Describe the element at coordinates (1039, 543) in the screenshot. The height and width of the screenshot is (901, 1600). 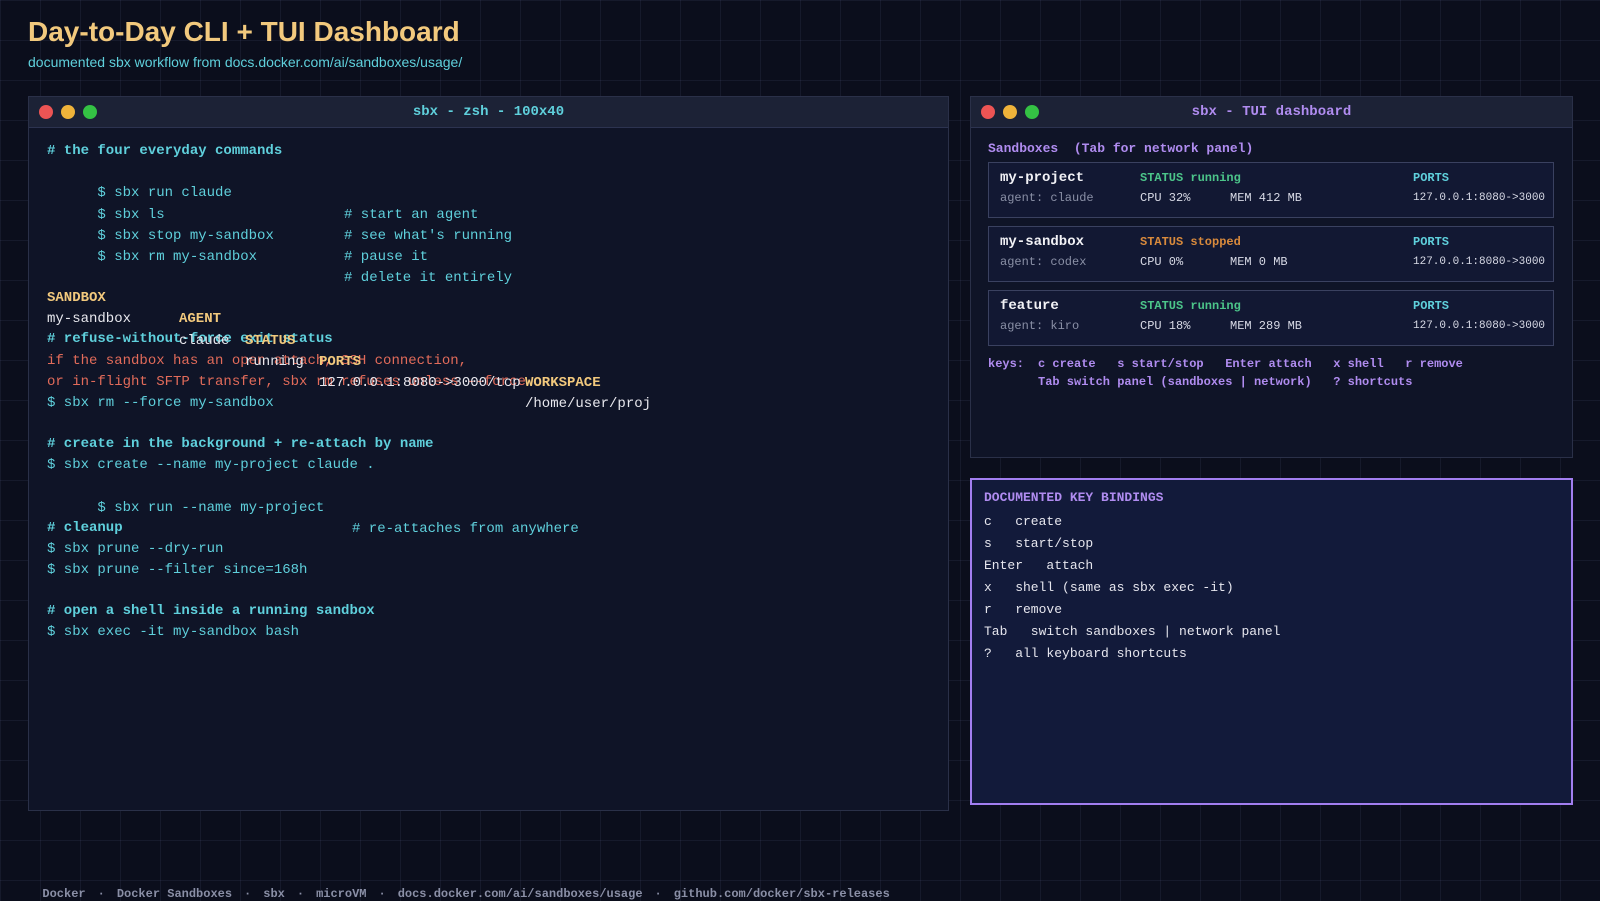
I see `key-binding: s start/stop` at that location.